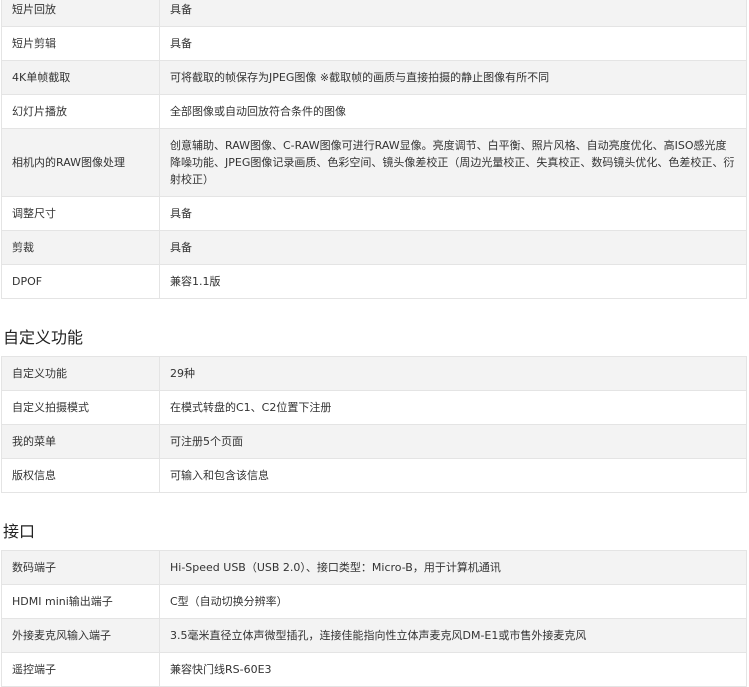 The height and width of the screenshot is (687, 749). I want to click on table-row: 短片剪辑 具备, so click(374, 43).